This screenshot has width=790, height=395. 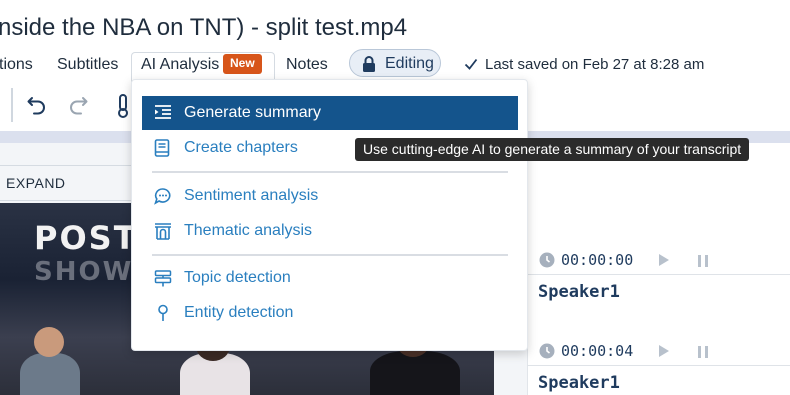 What do you see at coordinates (409, 63) in the screenshot?
I see `editing-label: Editing` at bounding box center [409, 63].